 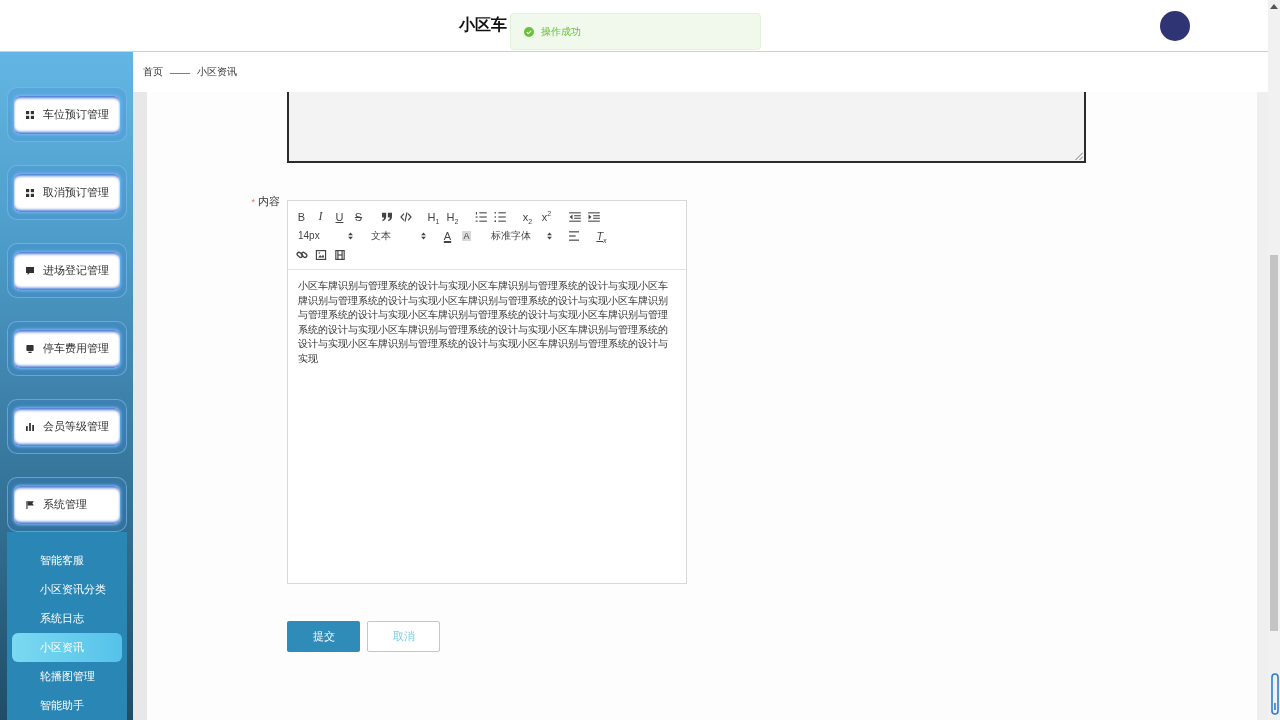 What do you see at coordinates (480, 216) in the screenshot?
I see `numbered-list-icon` at bounding box center [480, 216].